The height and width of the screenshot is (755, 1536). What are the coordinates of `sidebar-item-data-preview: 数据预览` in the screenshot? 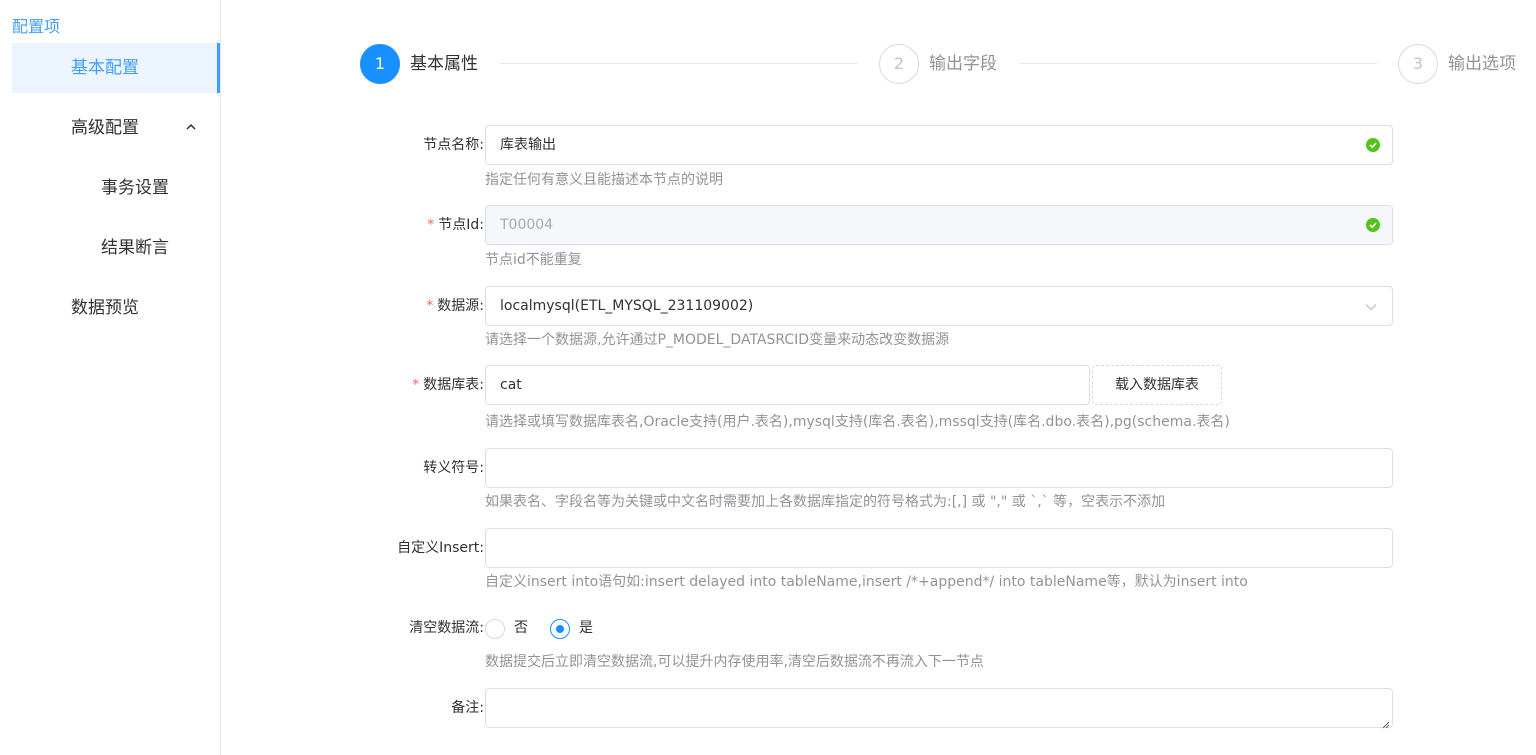 It's located at (116, 308).